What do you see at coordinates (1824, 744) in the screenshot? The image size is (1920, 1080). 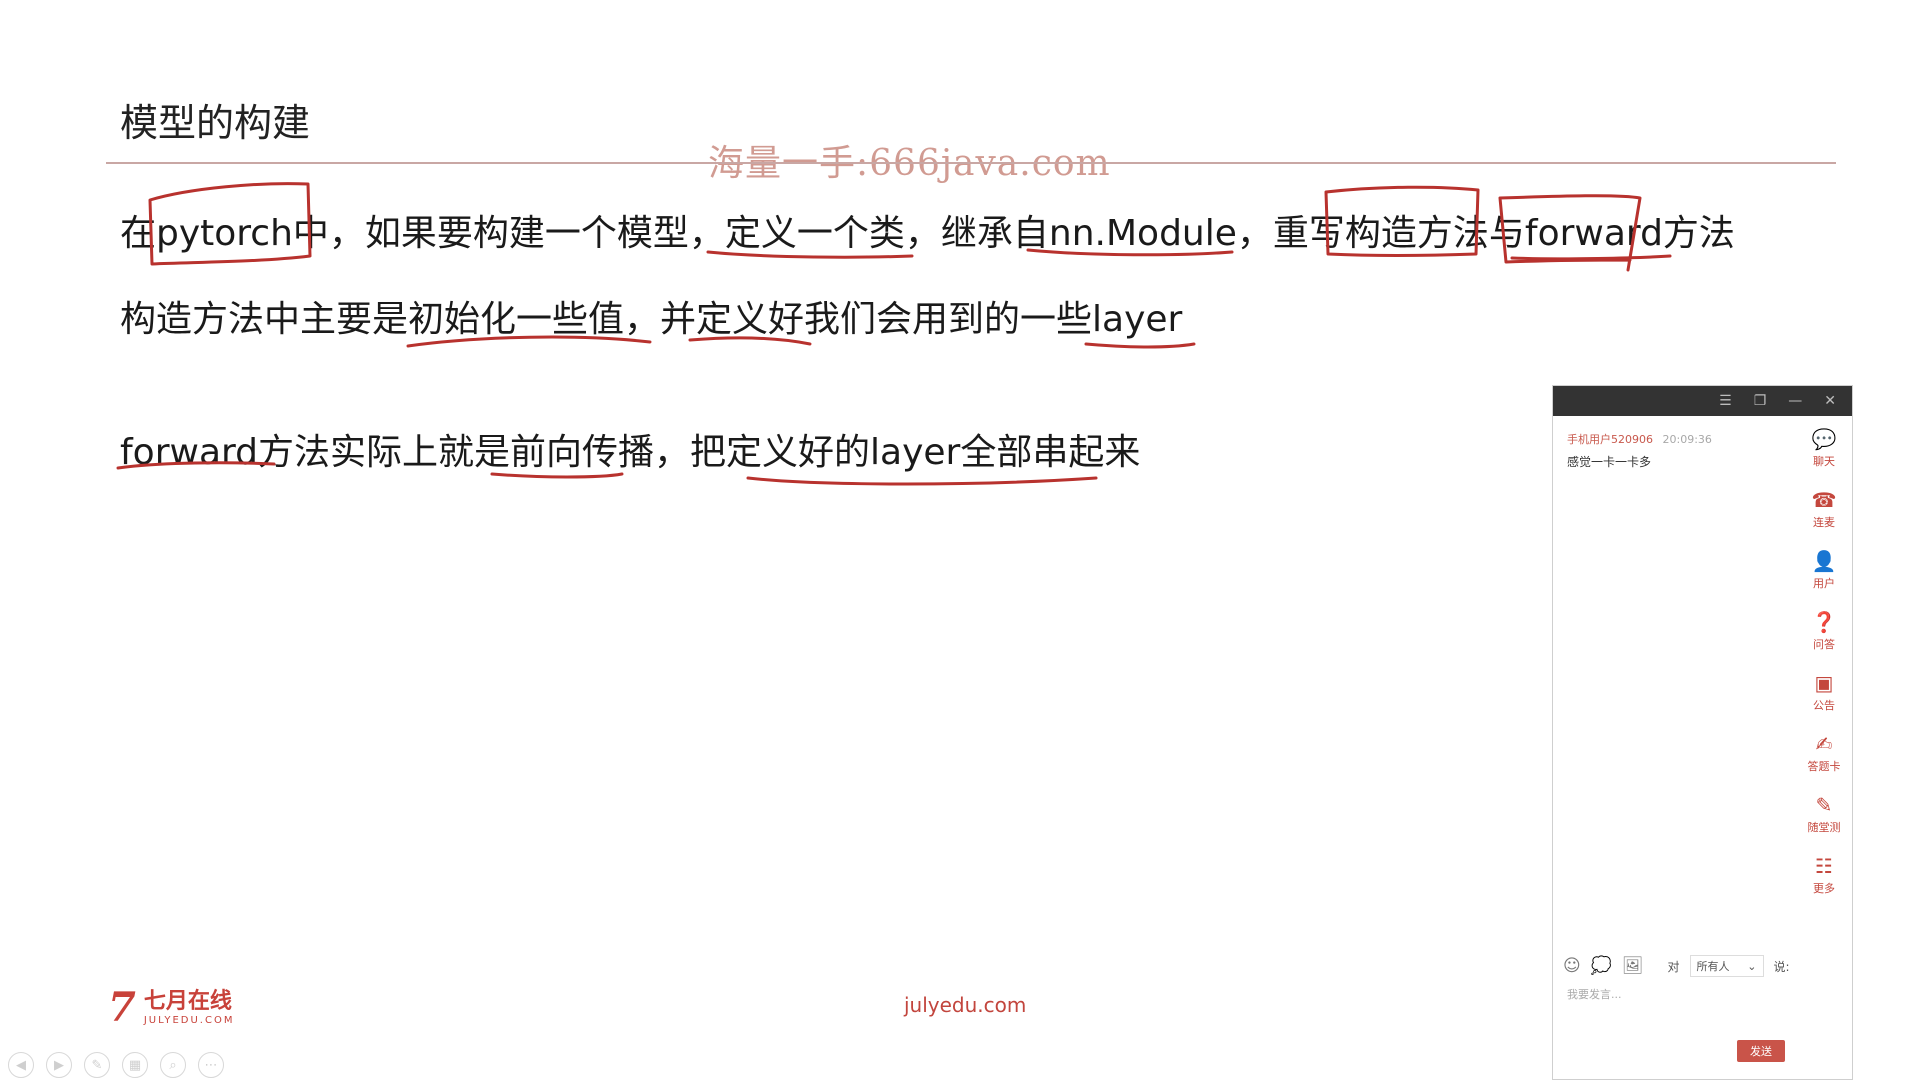 I see `answer-card-icon: ✍` at bounding box center [1824, 744].